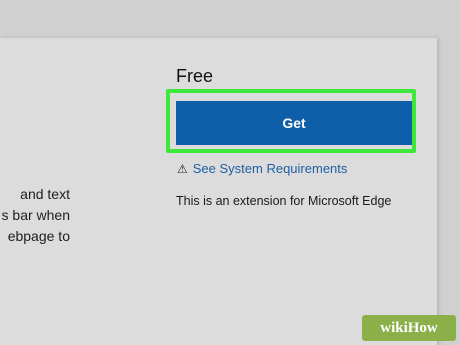  What do you see at coordinates (195, 76) in the screenshot?
I see `price-label: Free` at bounding box center [195, 76].